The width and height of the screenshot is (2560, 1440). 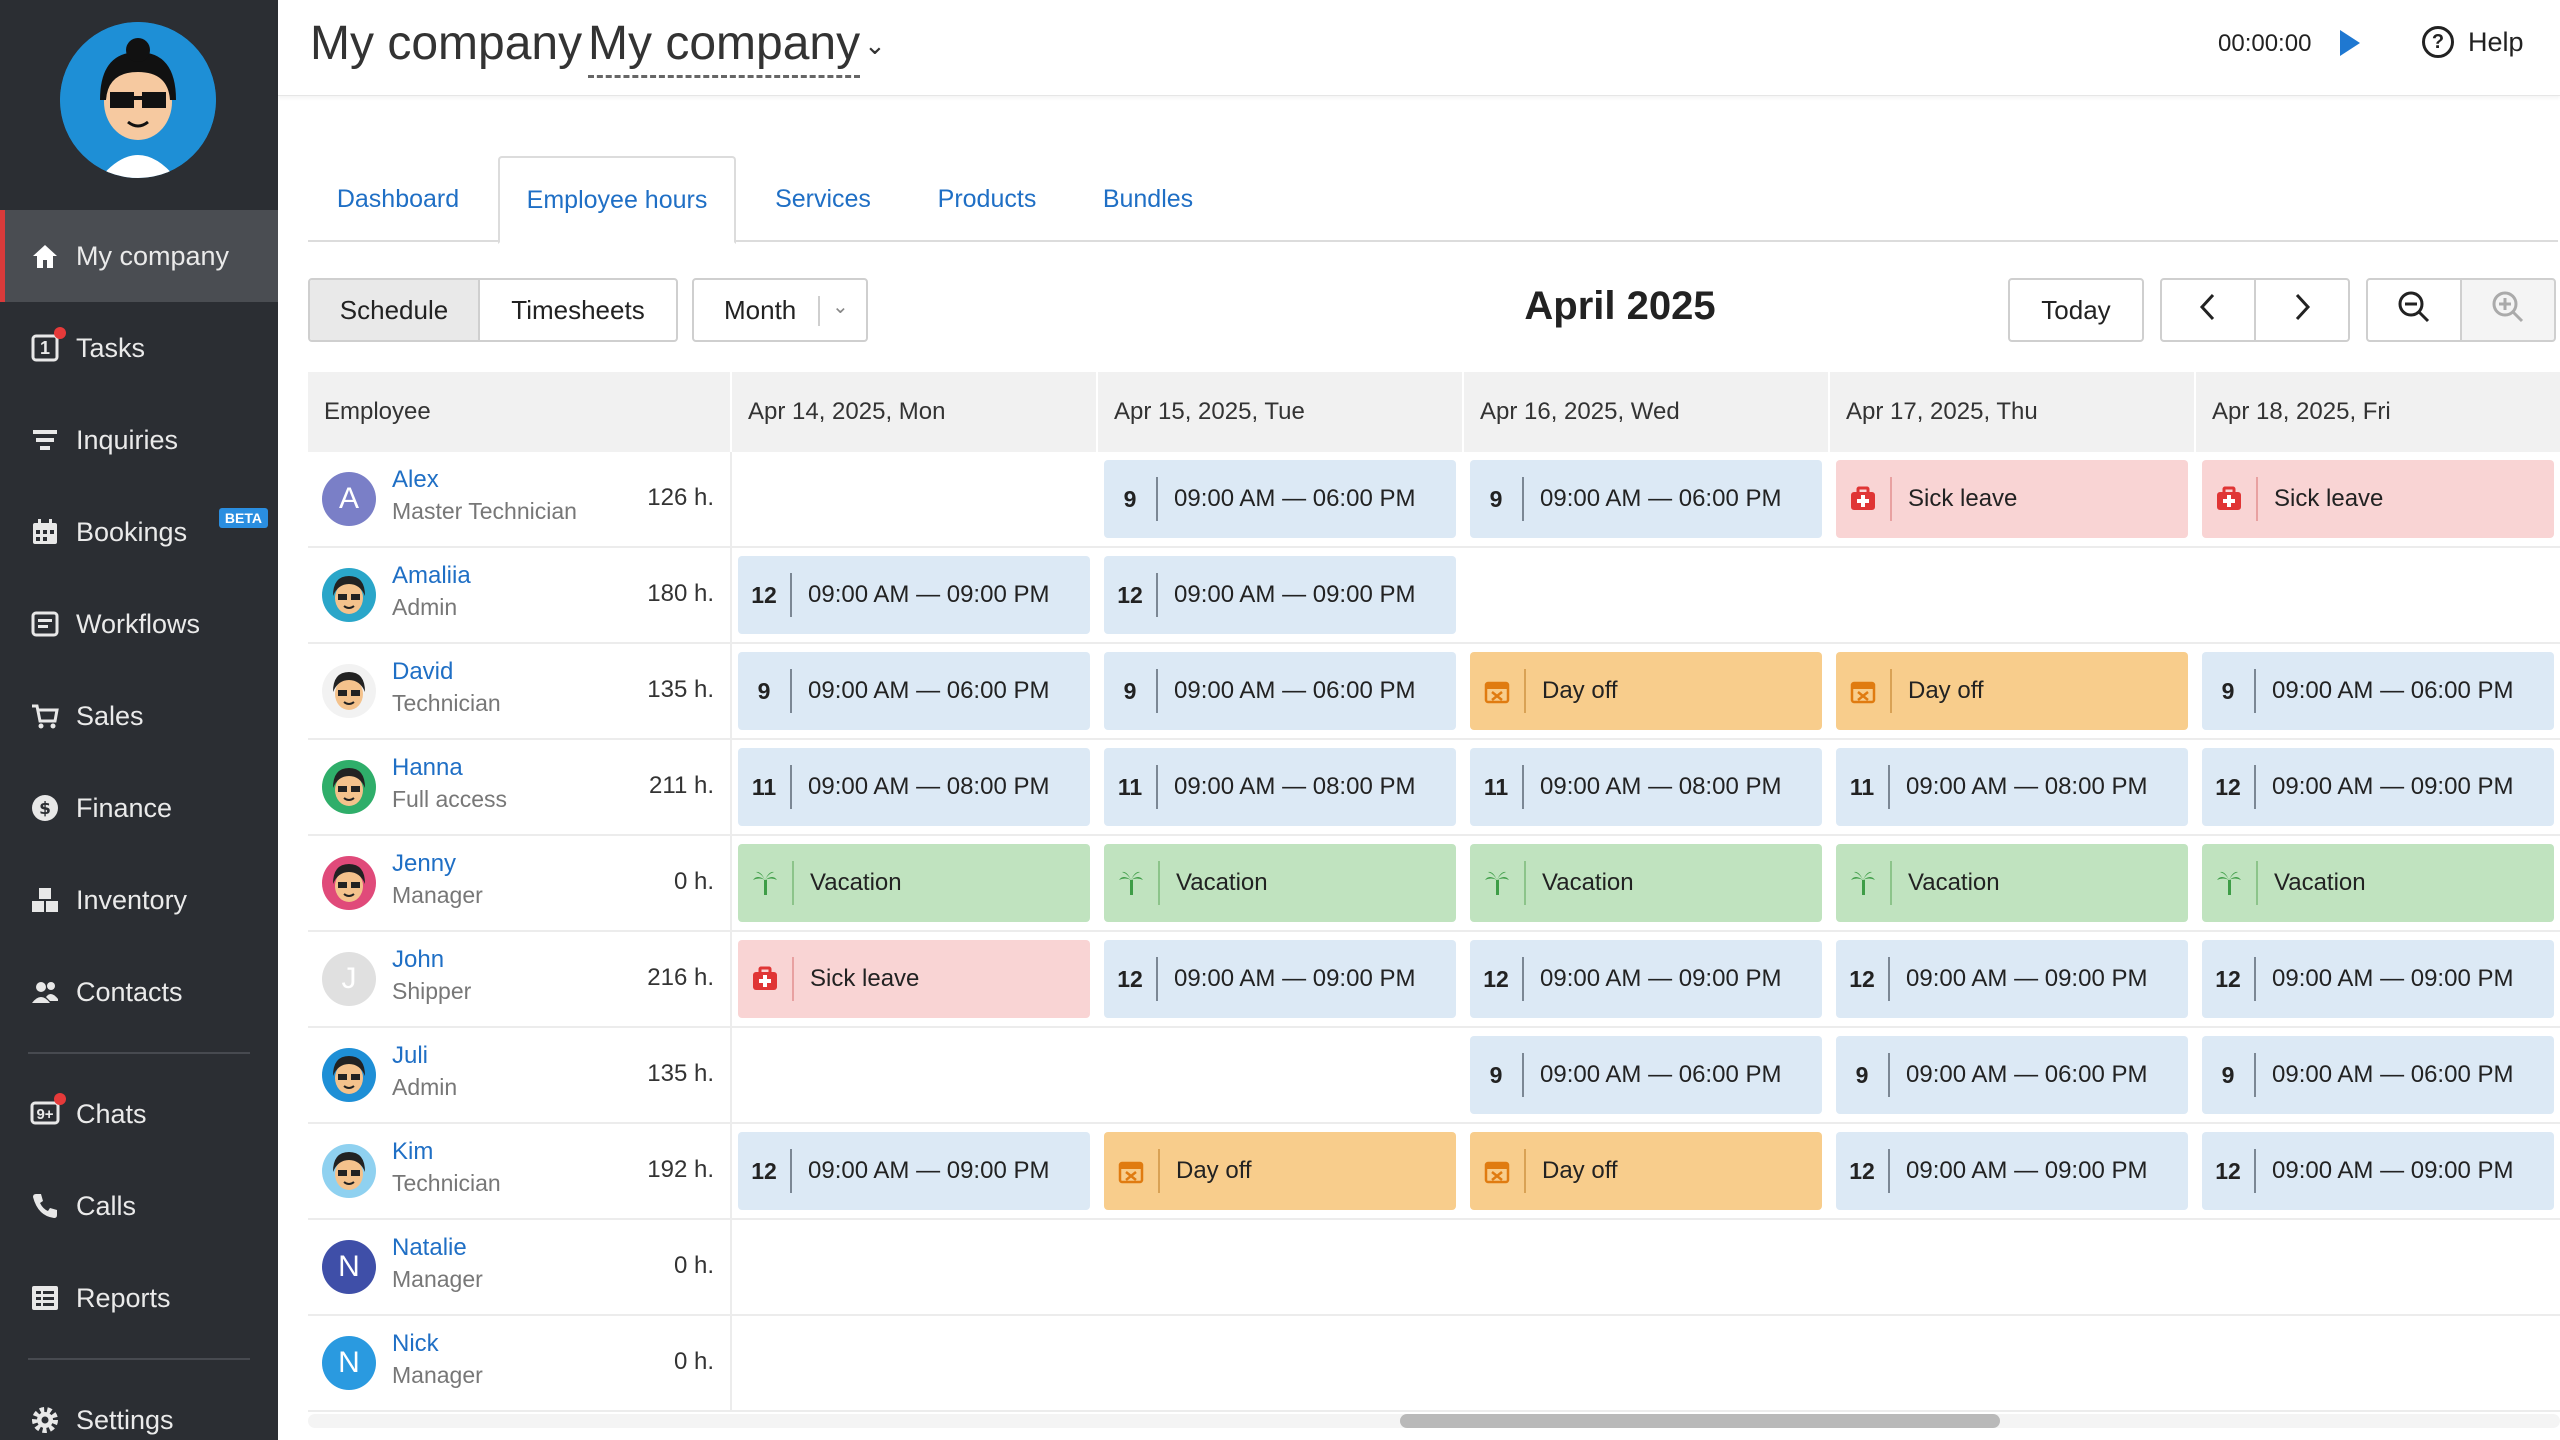 I want to click on avatar: J, so click(x=349, y=979).